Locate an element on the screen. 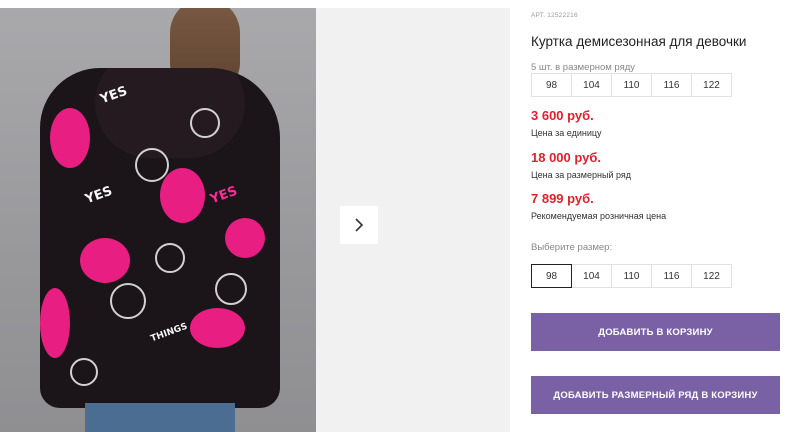 The image size is (800, 432). retail-price: 7 899 руб. is located at coordinates (562, 198).